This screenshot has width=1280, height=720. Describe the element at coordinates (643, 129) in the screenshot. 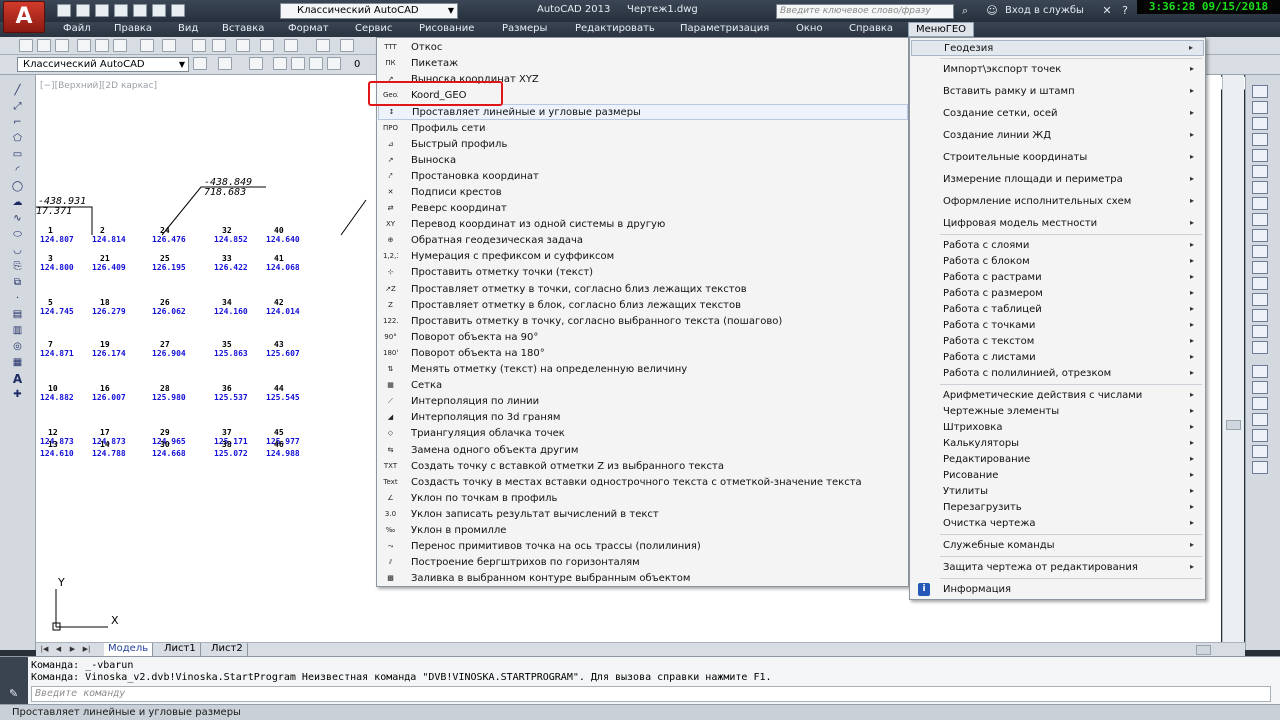

I see `submenu-item: ПРО Профиль сети` at that location.